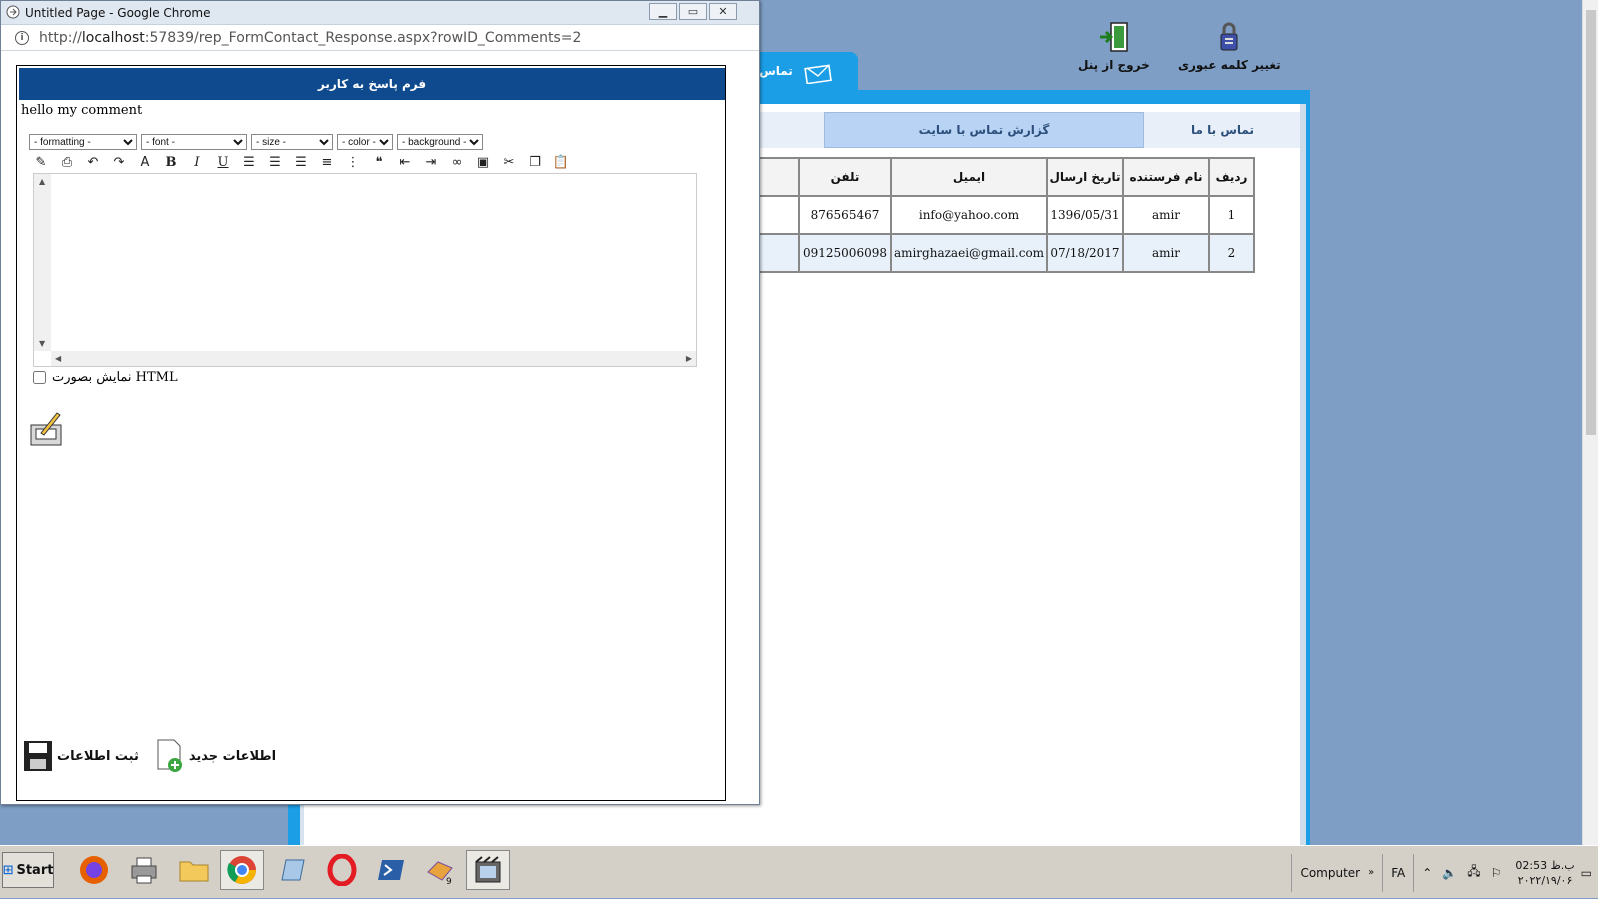  I want to click on page-scrollbar, so click(1590, 422).